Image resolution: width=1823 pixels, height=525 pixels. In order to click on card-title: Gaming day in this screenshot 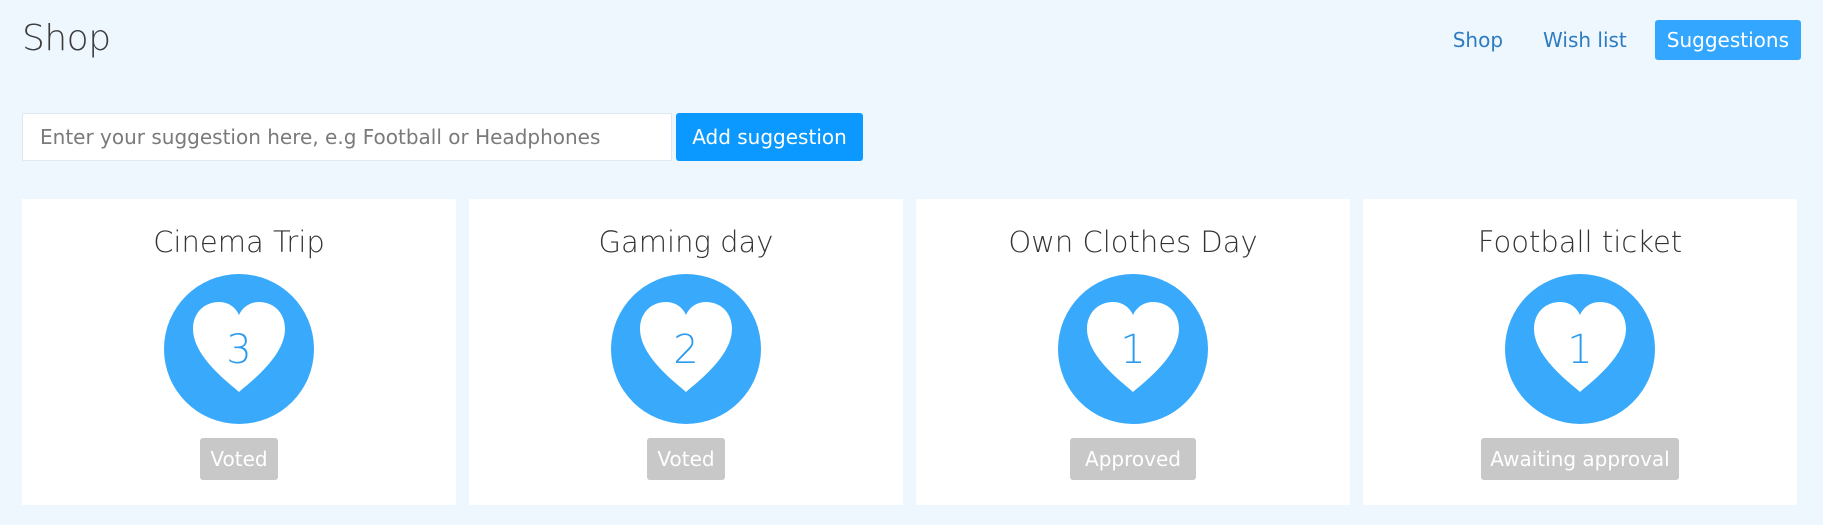, I will do `click(686, 242)`.